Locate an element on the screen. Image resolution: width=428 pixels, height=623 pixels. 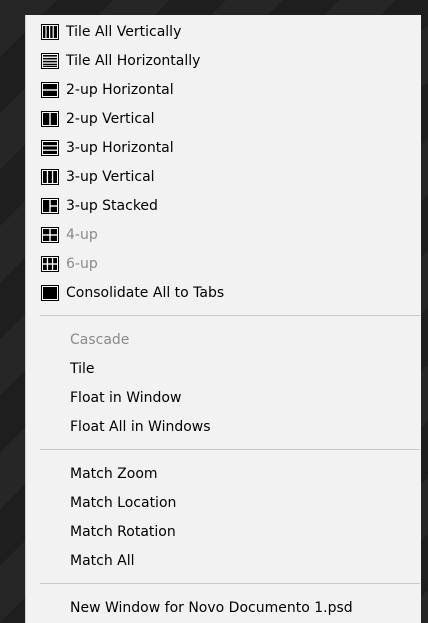
menu-item-match-location: Match Location is located at coordinates (224, 502).